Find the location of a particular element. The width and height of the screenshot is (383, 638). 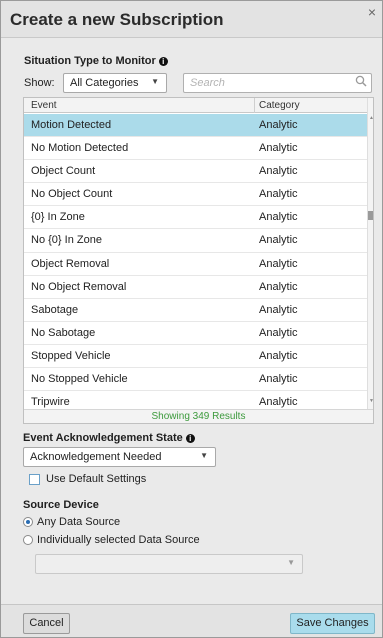

situation-heading: Situation Type to Monitor i is located at coordinates (96, 61).